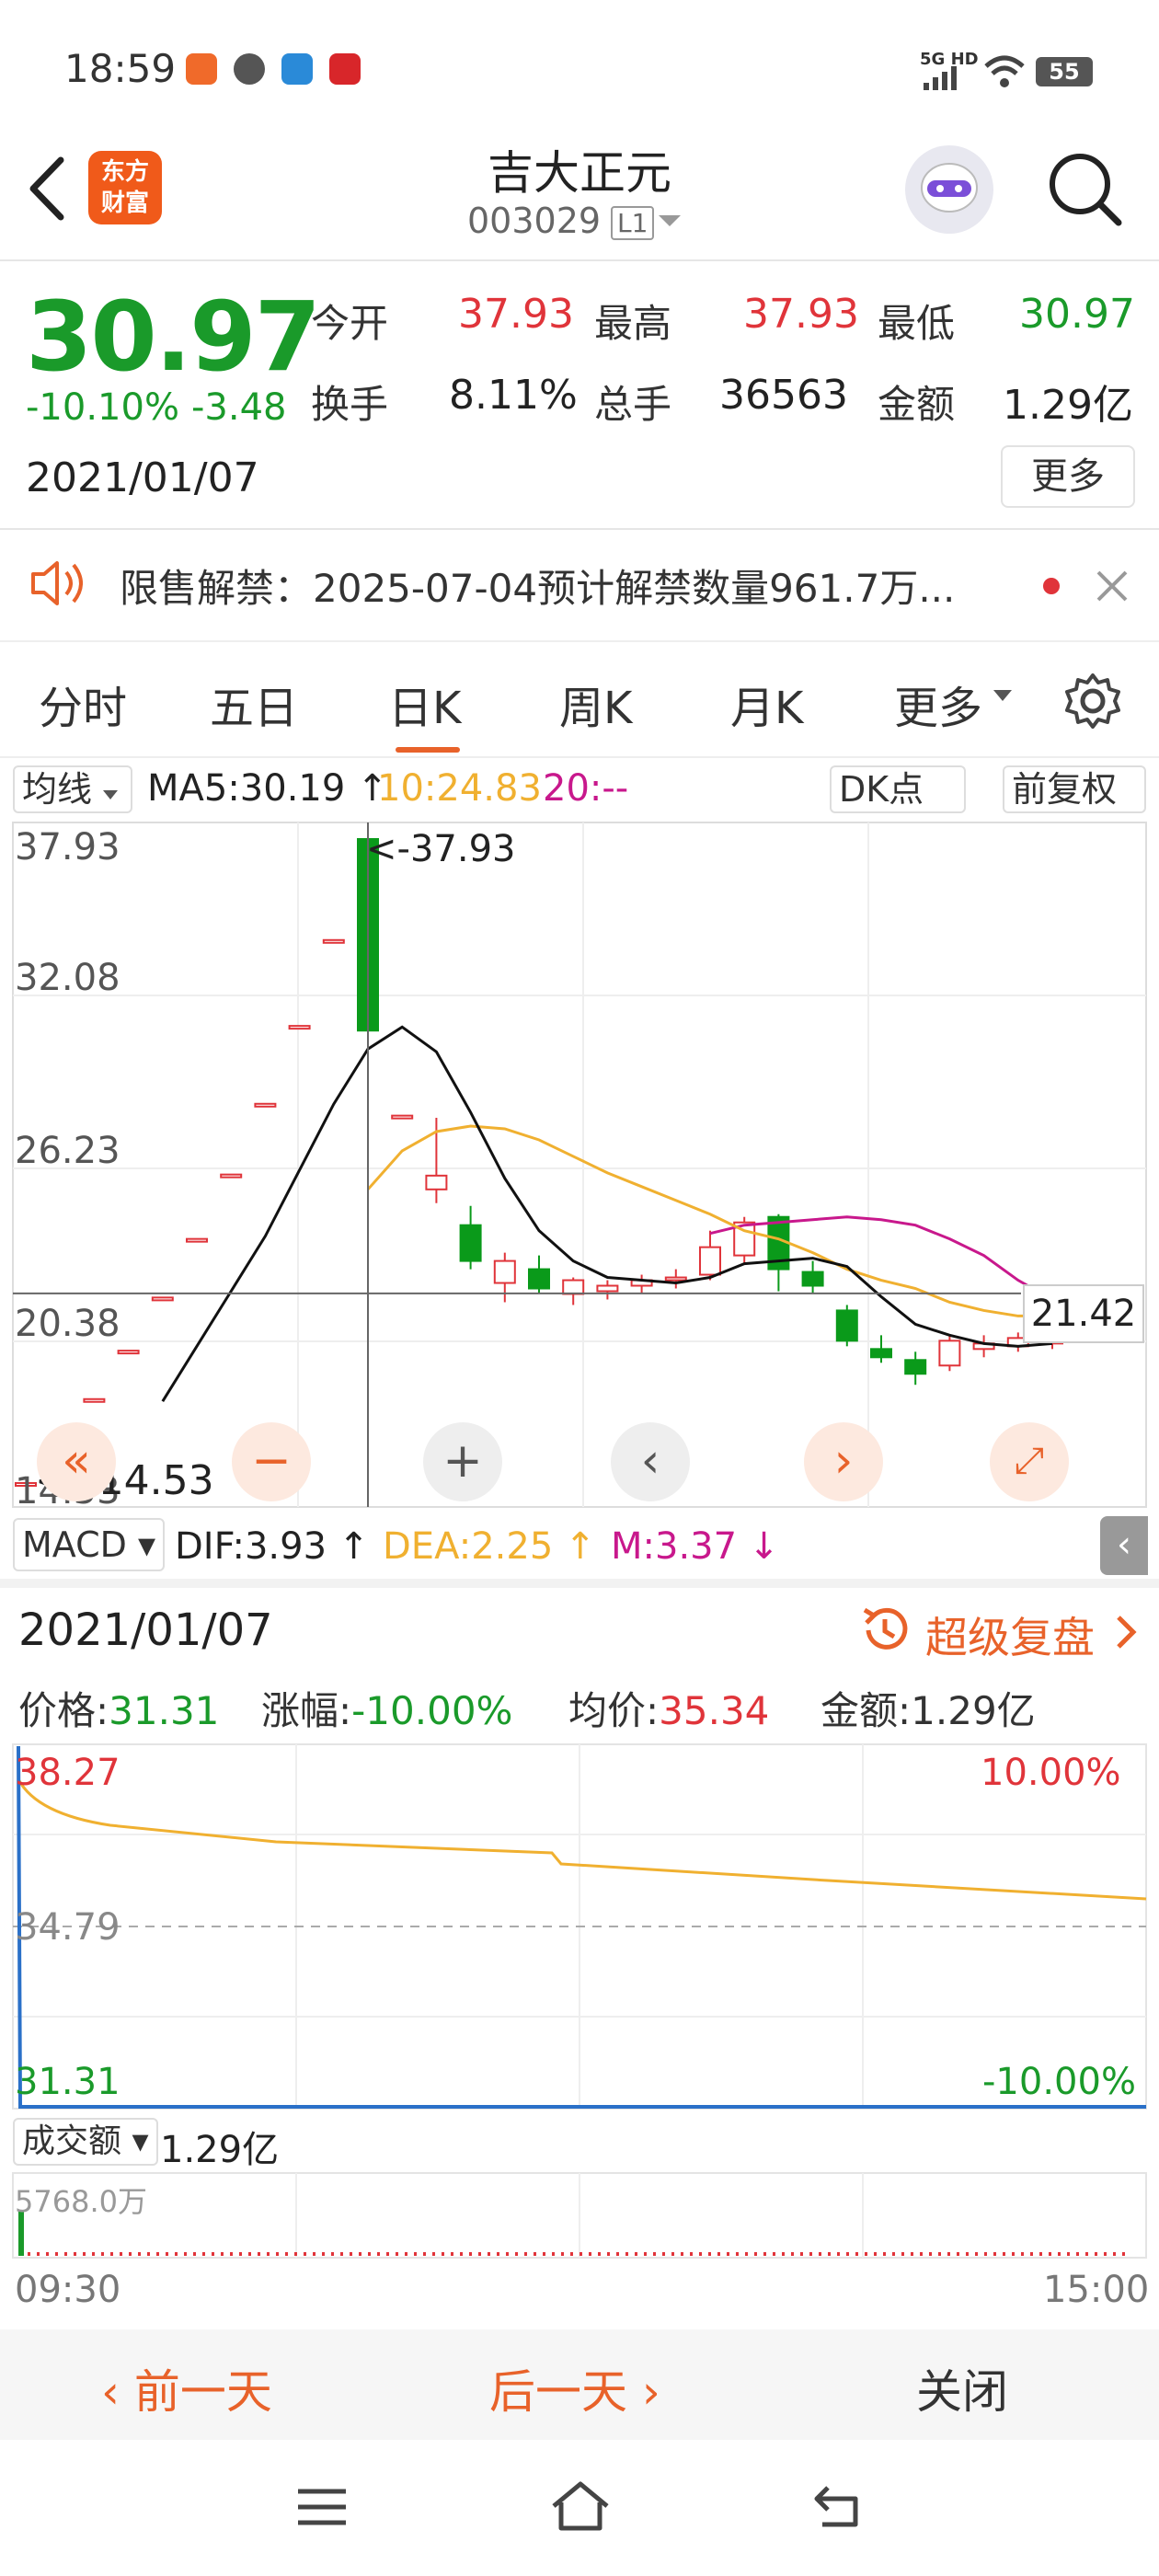  What do you see at coordinates (350, 323) in the screenshot?
I see `open-label: 今开` at bounding box center [350, 323].